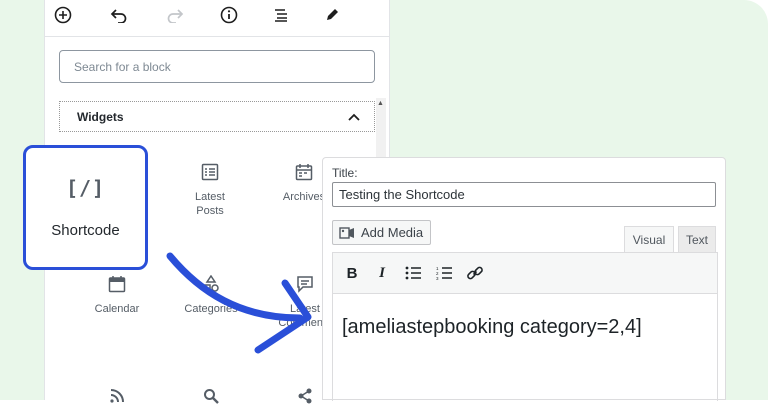 The width and height of the screenshot is (768, 408). What do you see at coordinates (217, 116) in the screenshot?
I see `widgets-panel-toggle: Widgets` at bounding box center [217, 116].